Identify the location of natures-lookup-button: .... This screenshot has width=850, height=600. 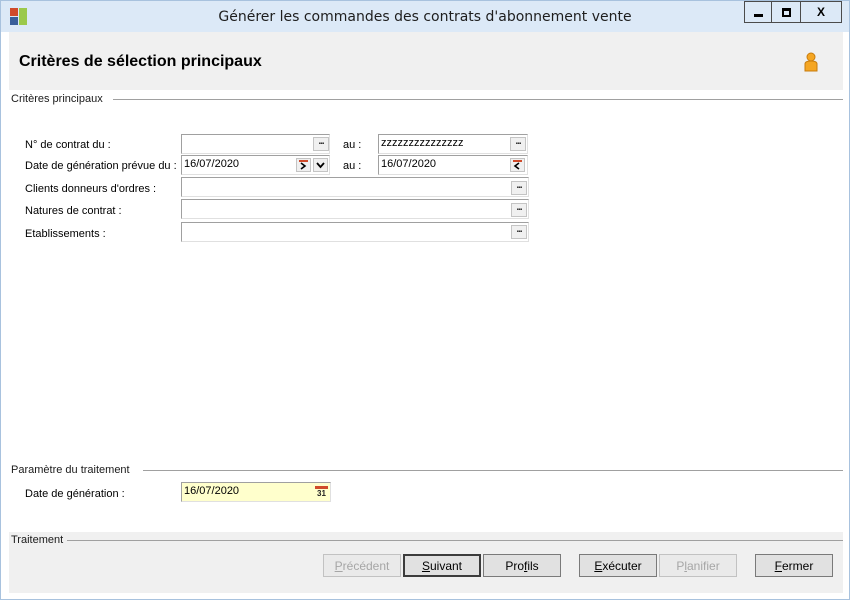
(519, 210).